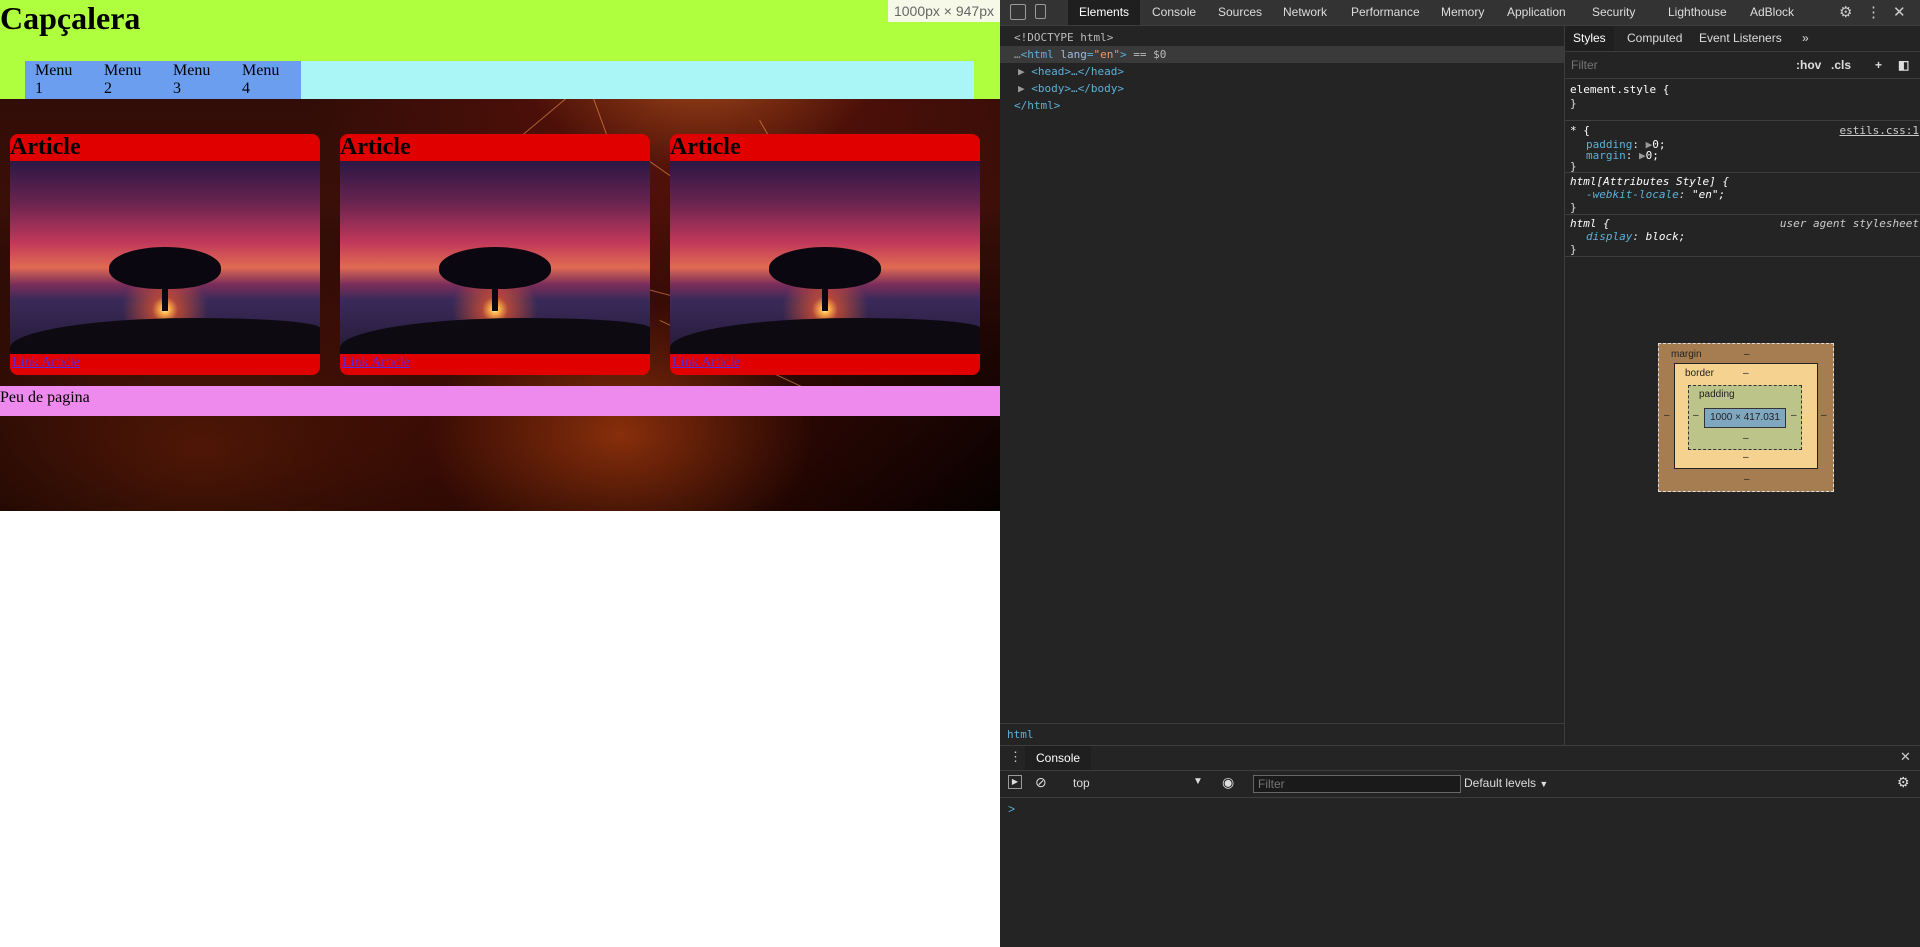 The height and width of the screenshot is (947, 1920). I want to click on eye-icon: ◉, so click(1228, 782).